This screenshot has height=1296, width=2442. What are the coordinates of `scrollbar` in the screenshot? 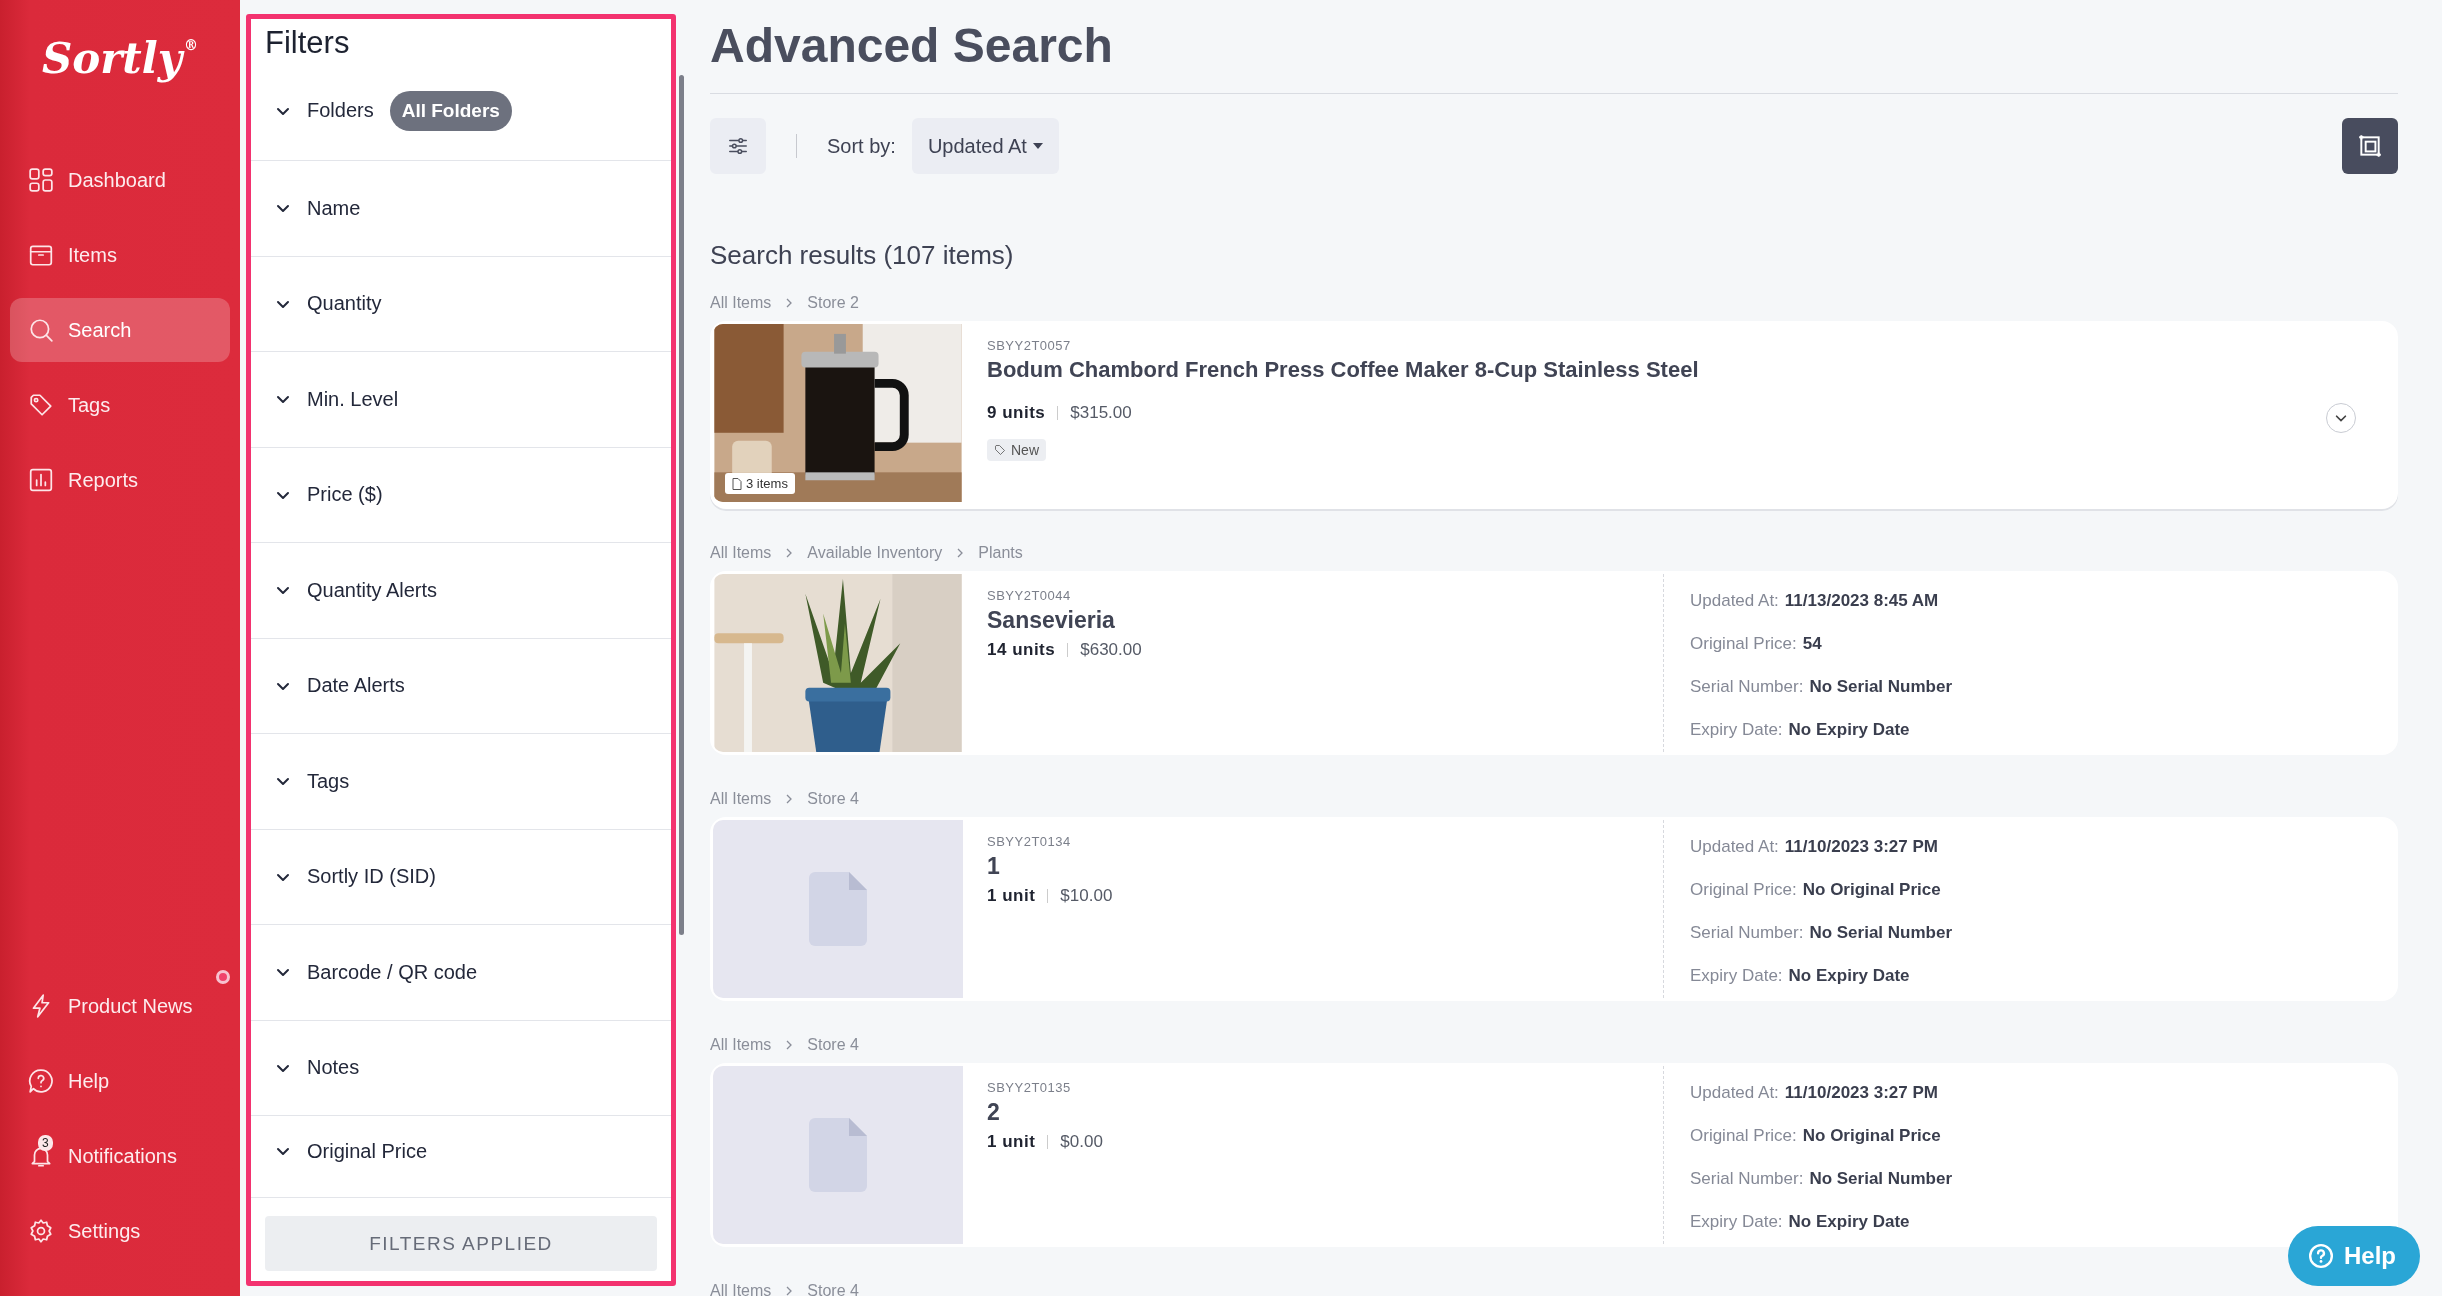 It's located at (681, 505).